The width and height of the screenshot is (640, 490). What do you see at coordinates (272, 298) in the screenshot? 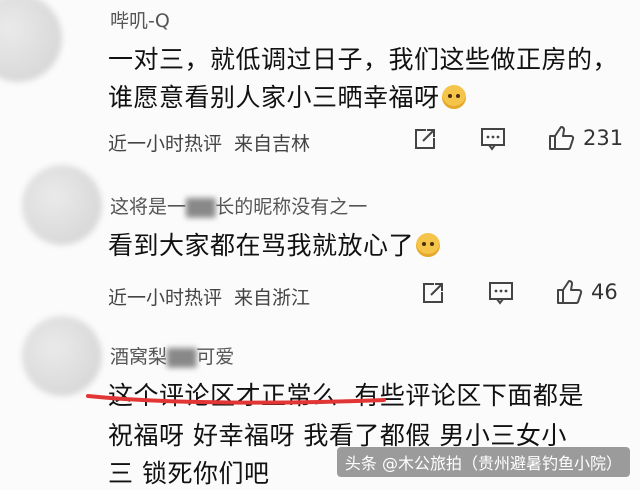
I see `location: 来自浙江` at bounding box center [272, 298].